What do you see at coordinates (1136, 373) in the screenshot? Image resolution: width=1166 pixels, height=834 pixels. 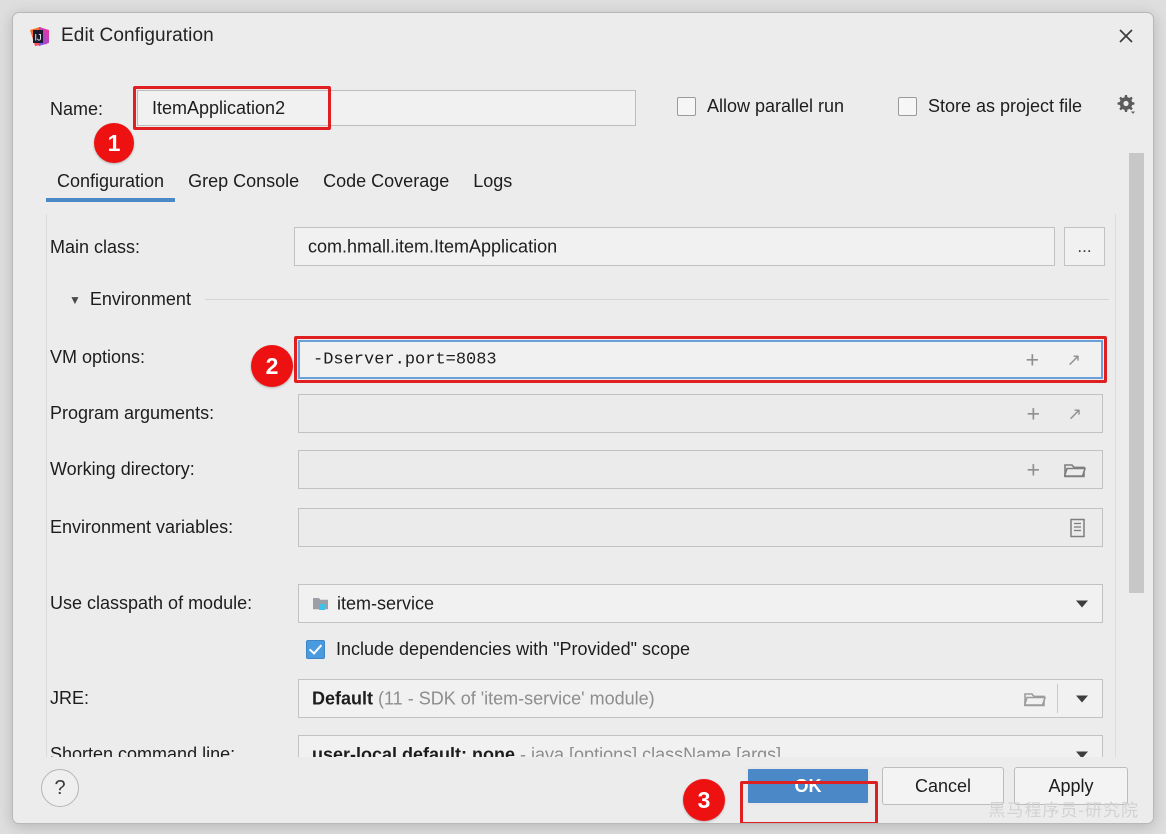 I see `scrollbar-thumb` at bounding box center [1136, 373].